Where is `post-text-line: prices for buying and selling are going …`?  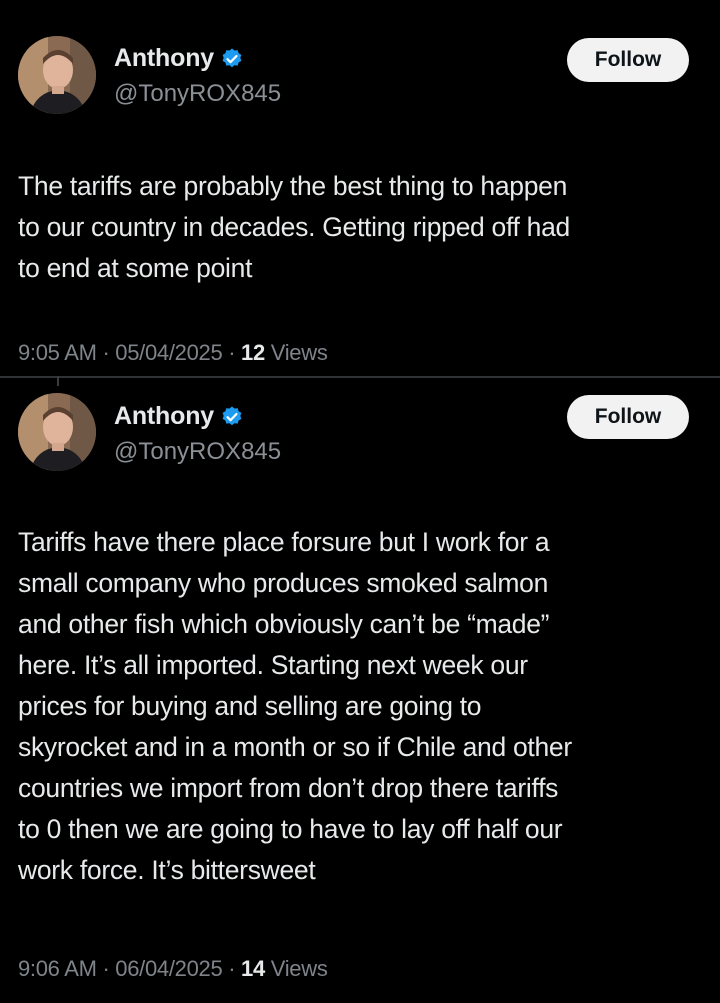 post-text-line: prices for buying and selling are going … is located at coordinates (250, 706).